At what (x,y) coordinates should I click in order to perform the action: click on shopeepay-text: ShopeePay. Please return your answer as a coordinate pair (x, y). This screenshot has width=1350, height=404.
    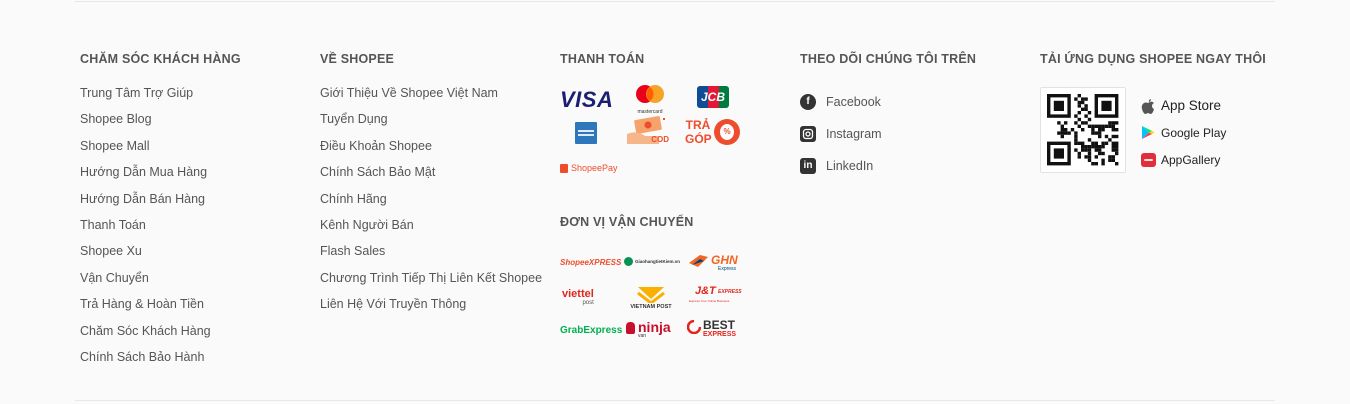
    Looking at the image, I should click on (594, 168).